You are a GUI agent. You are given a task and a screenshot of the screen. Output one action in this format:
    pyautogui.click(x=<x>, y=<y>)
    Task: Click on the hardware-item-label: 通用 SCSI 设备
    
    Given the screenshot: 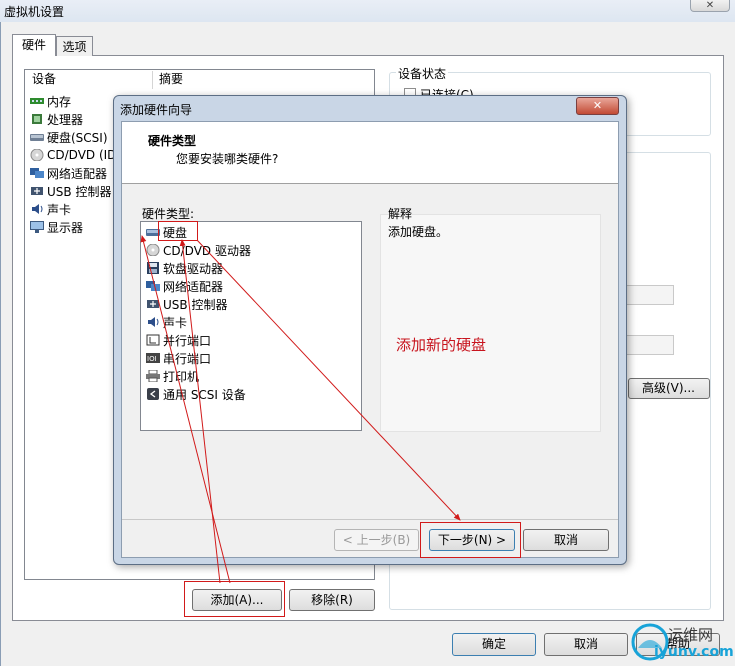 What is the action you would take?
    pyautogui.click(x=204, y=394)
    